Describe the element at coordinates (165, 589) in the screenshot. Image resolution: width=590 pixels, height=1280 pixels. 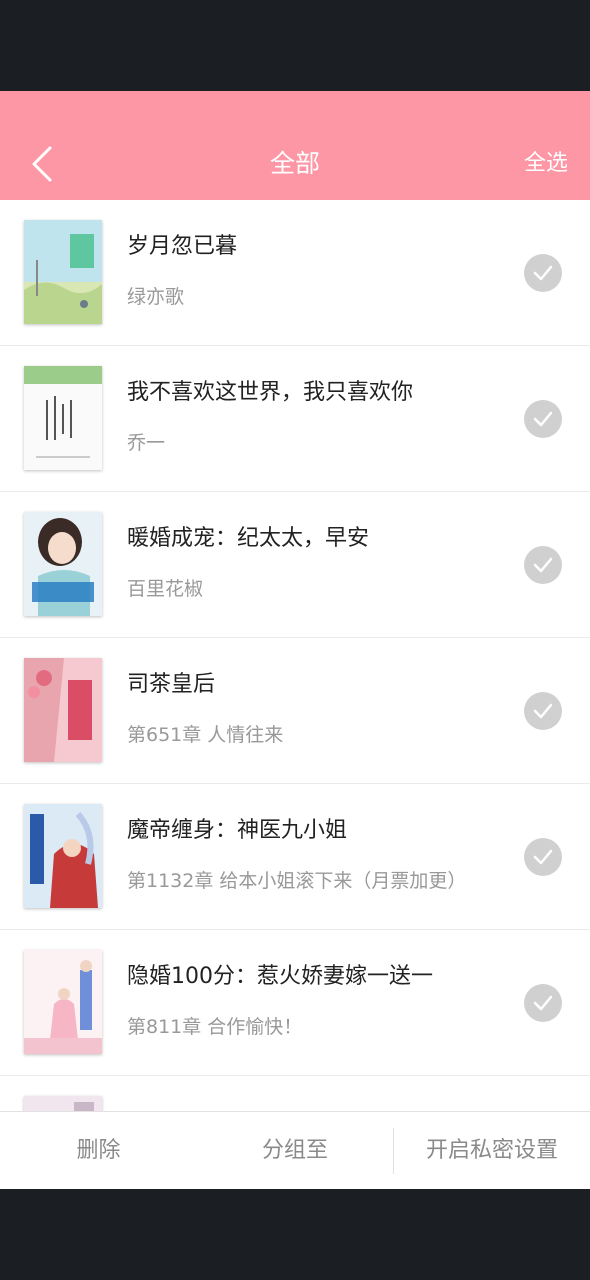
I see `book-subtitle: 百里花椒` at that location.